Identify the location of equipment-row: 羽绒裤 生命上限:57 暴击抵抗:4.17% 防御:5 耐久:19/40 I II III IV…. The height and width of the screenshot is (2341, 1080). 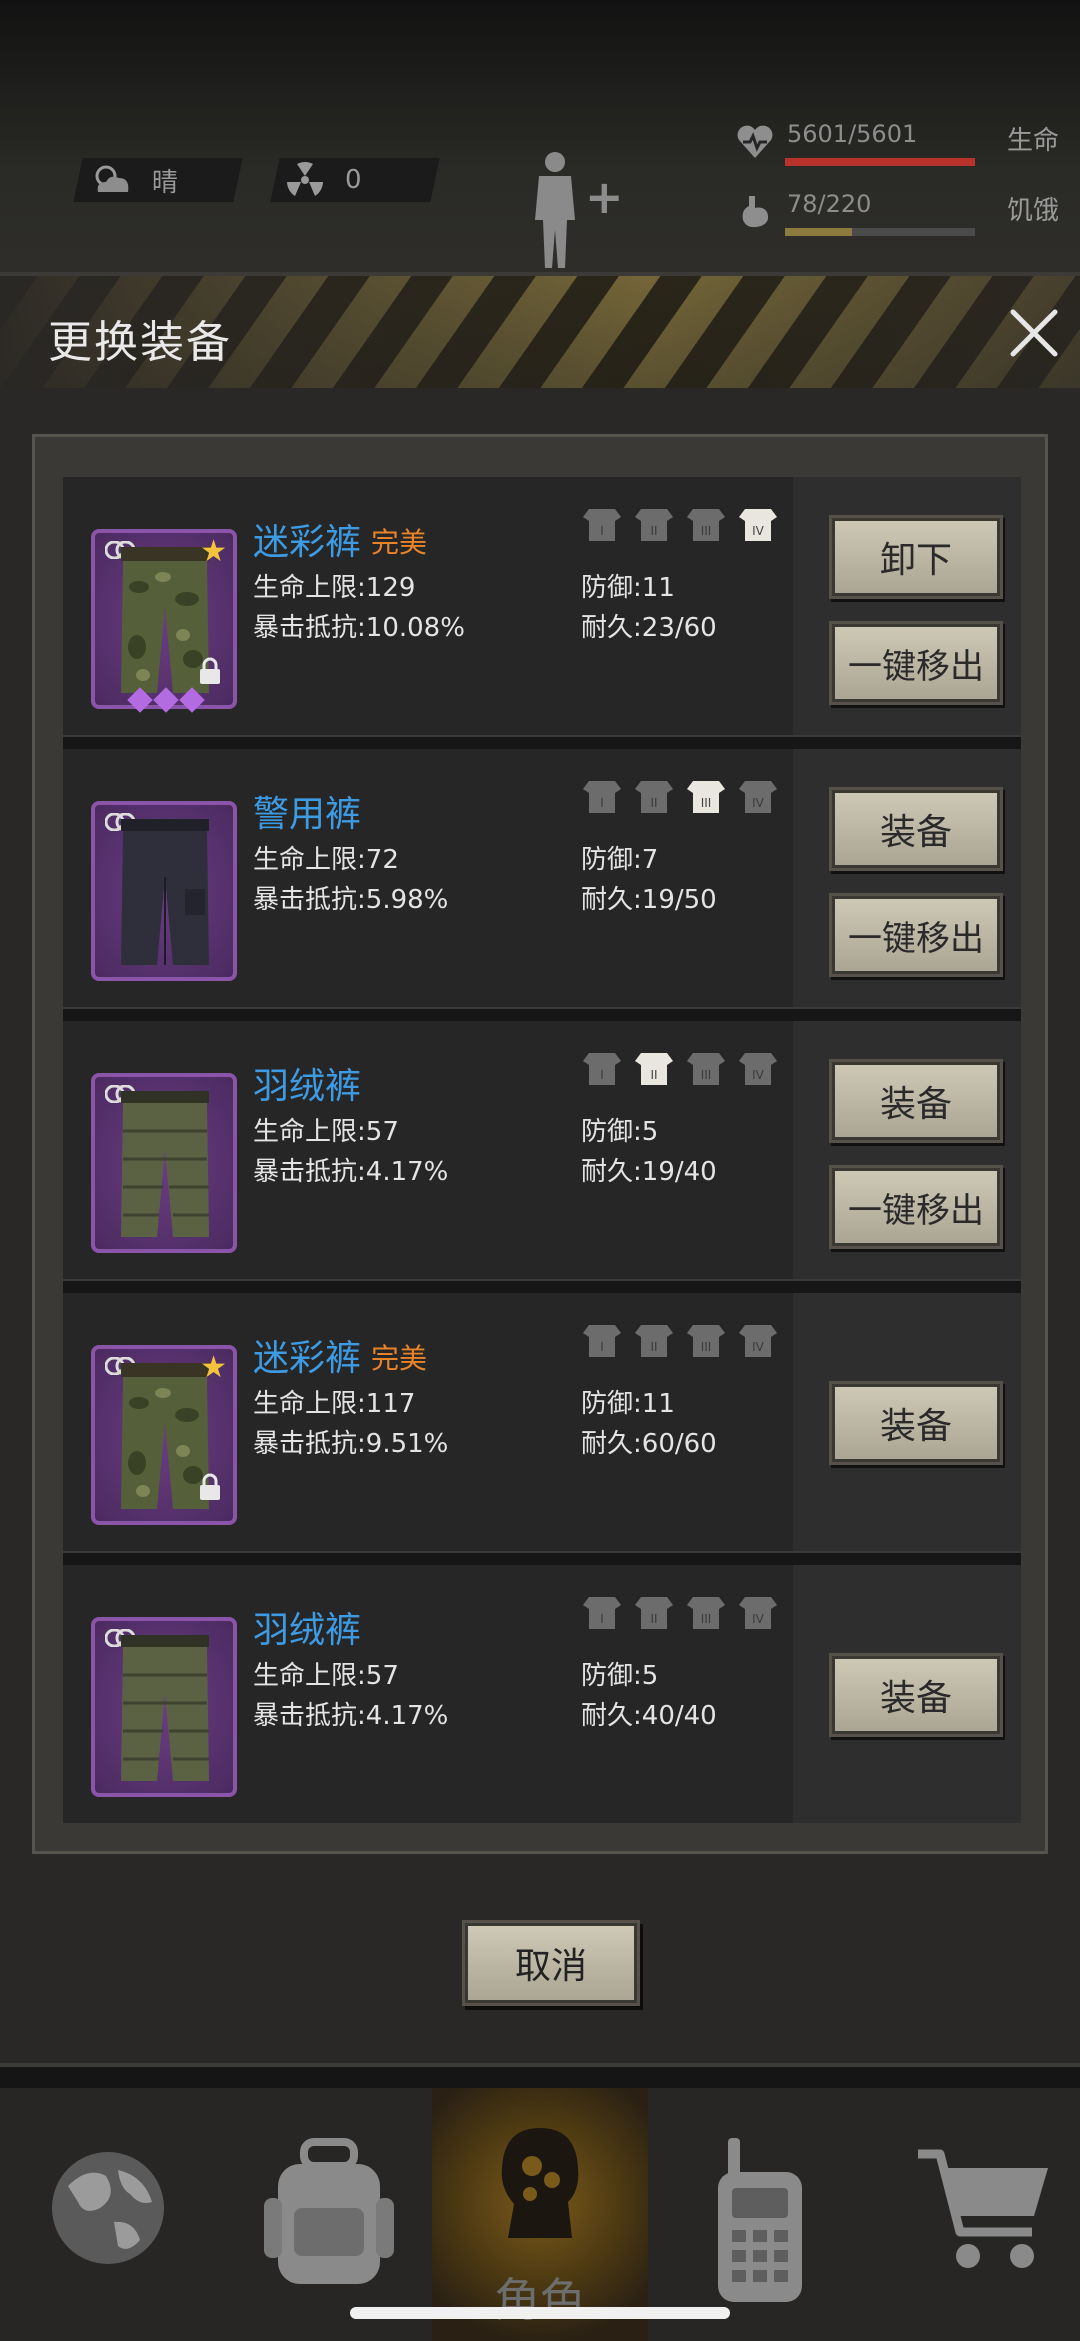
(542, 1150).